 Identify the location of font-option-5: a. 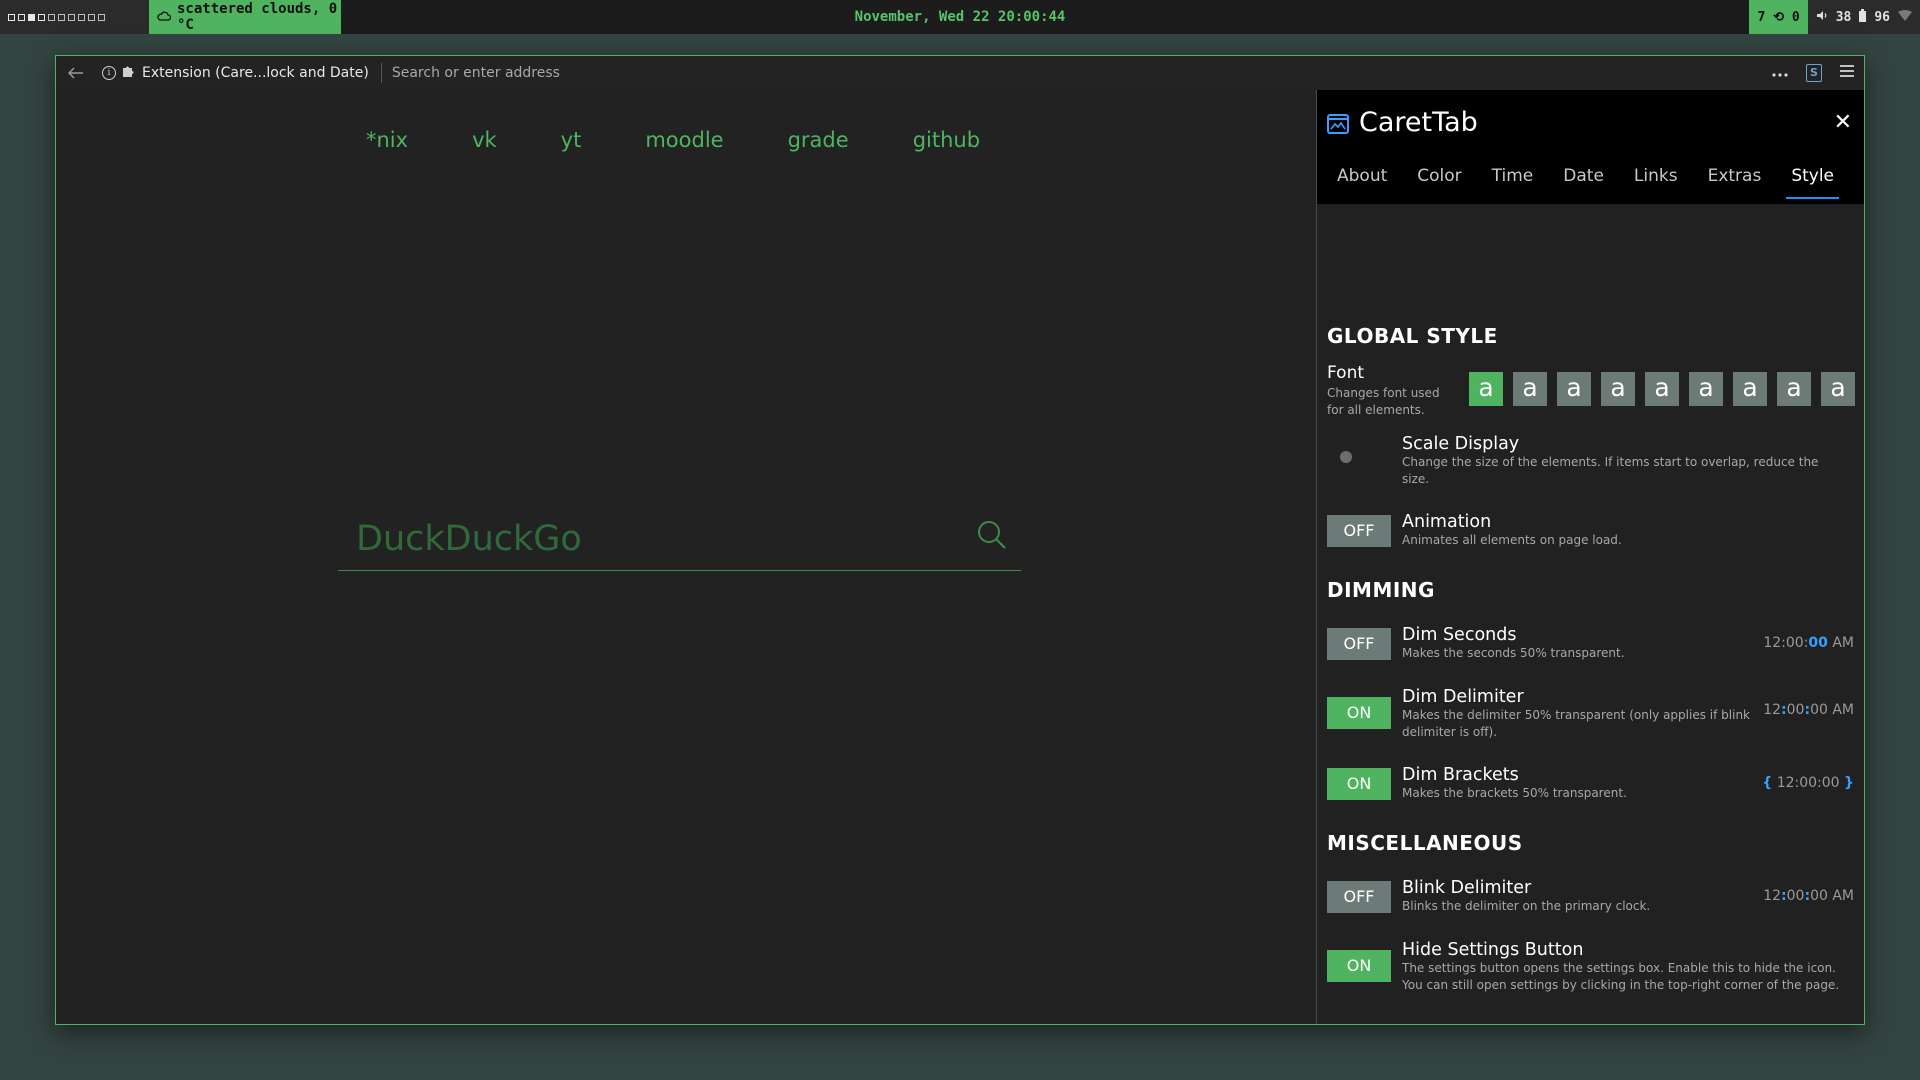
(1662, 389).